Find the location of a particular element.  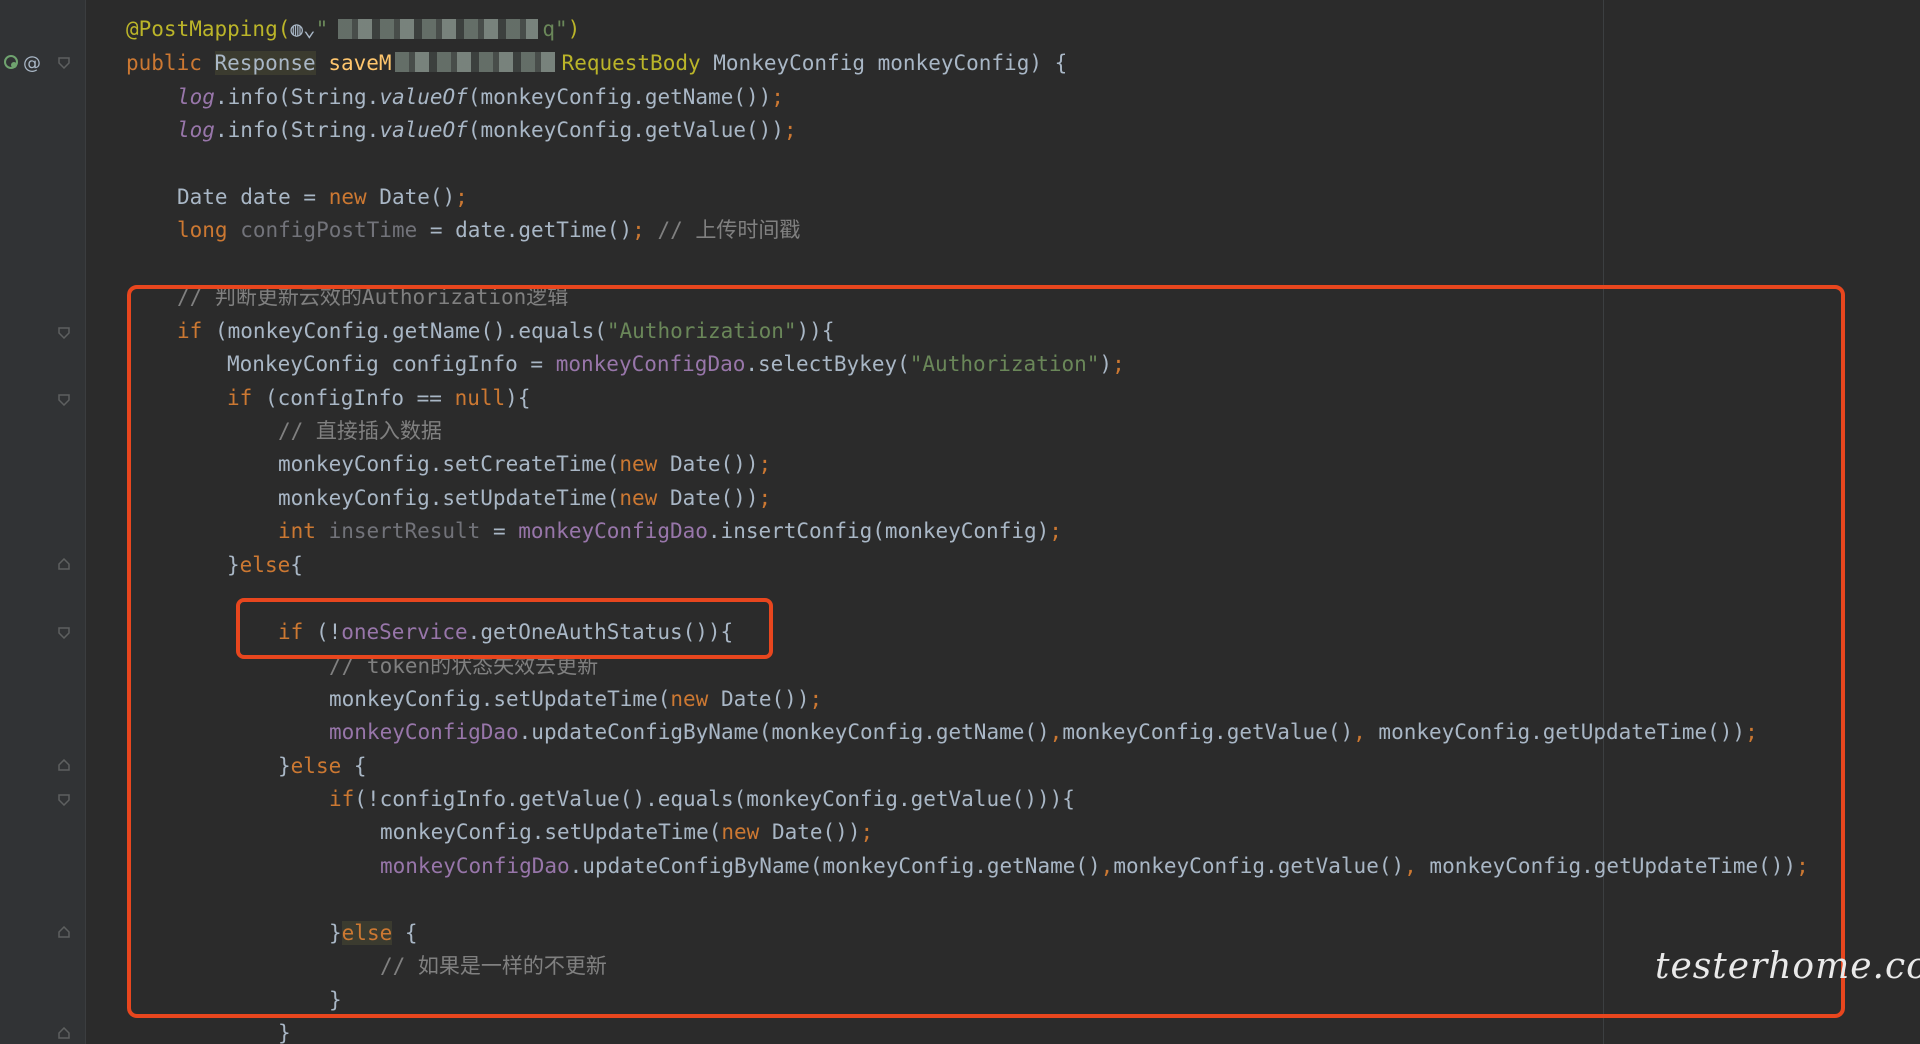

highlight-box-inner is located at coordinates (504, 628).